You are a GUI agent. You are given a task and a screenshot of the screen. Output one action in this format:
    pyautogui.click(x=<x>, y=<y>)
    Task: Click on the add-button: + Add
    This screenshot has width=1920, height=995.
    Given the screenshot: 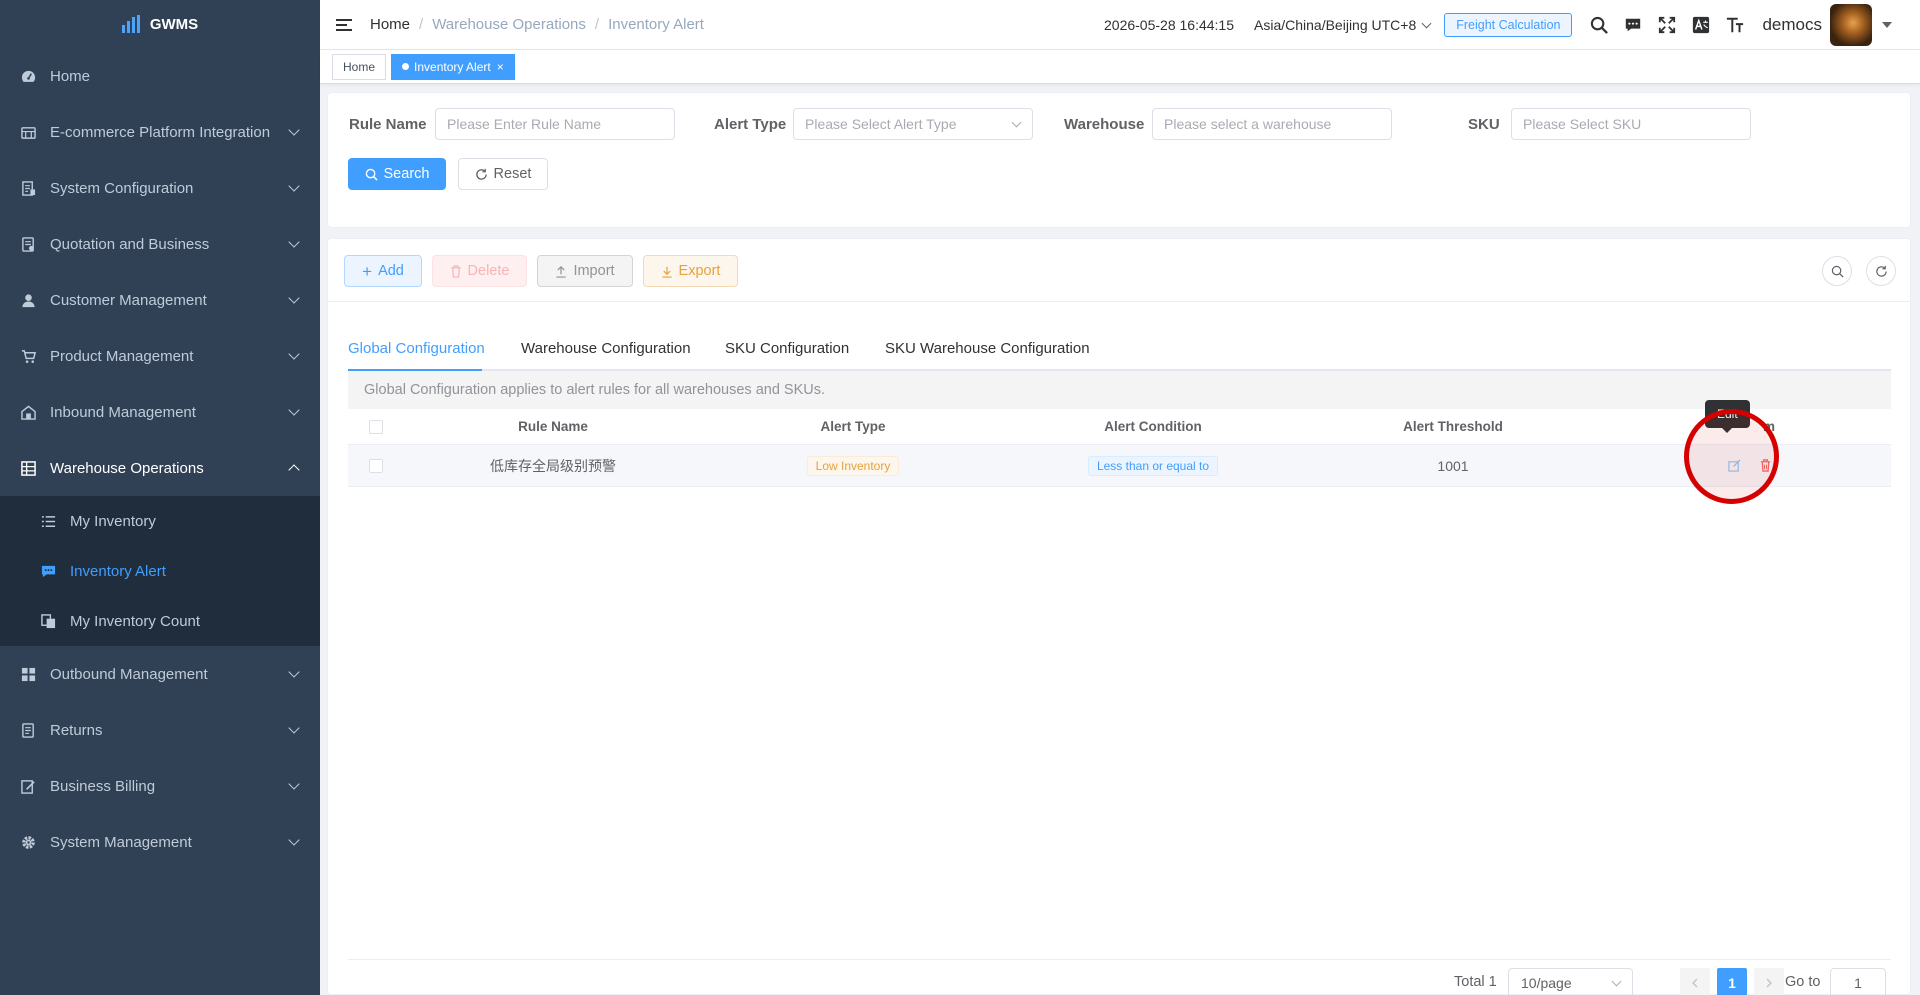 What is the action you would take?
    pyautogui.click(x=383, y=271)
    